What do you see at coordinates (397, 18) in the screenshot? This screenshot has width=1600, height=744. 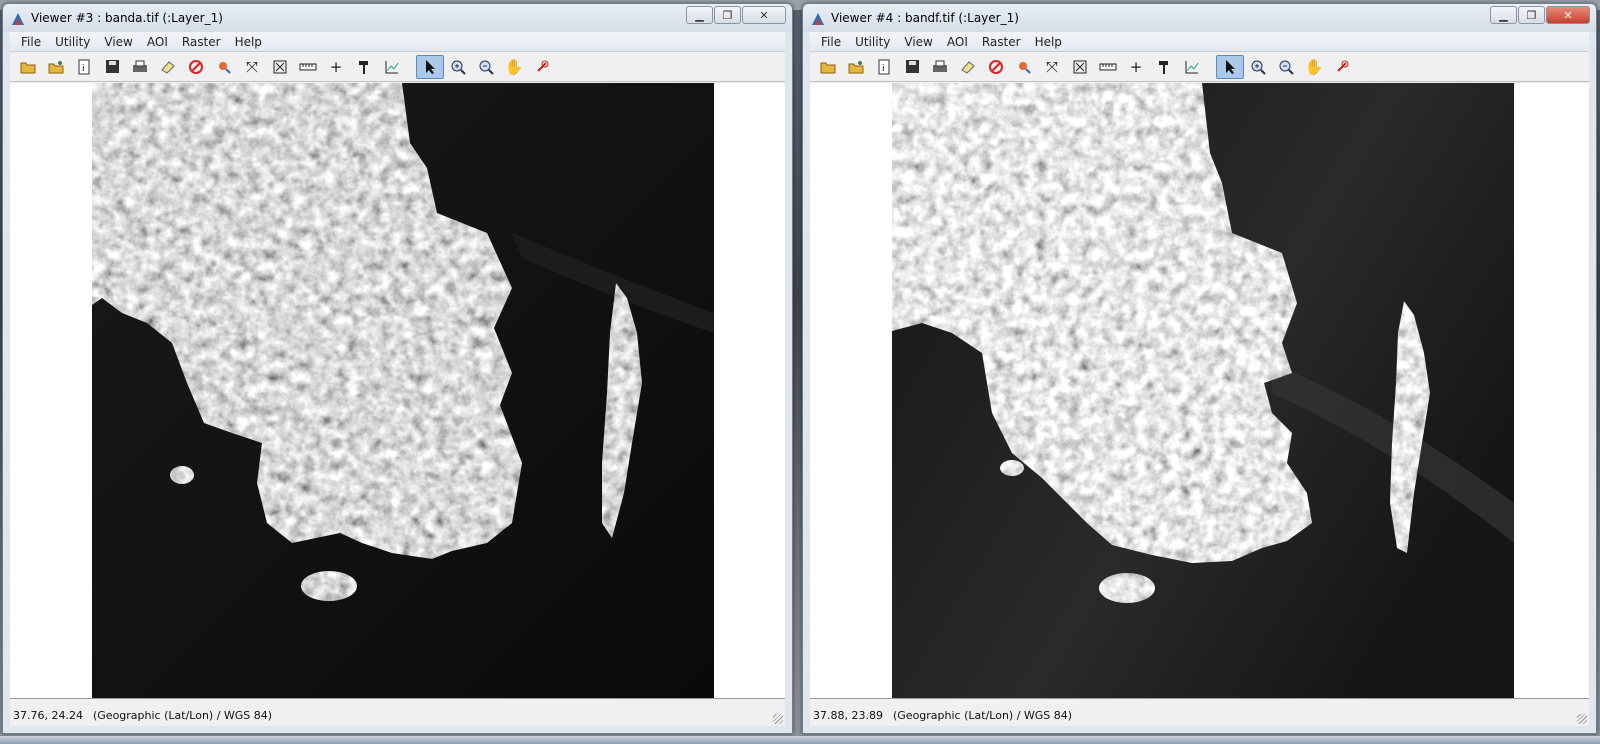 I see `title-bar: Viewer #3 : banda.tif (:Layer_1) ▁ ❐ ✕` at bounding box center [397, 18].